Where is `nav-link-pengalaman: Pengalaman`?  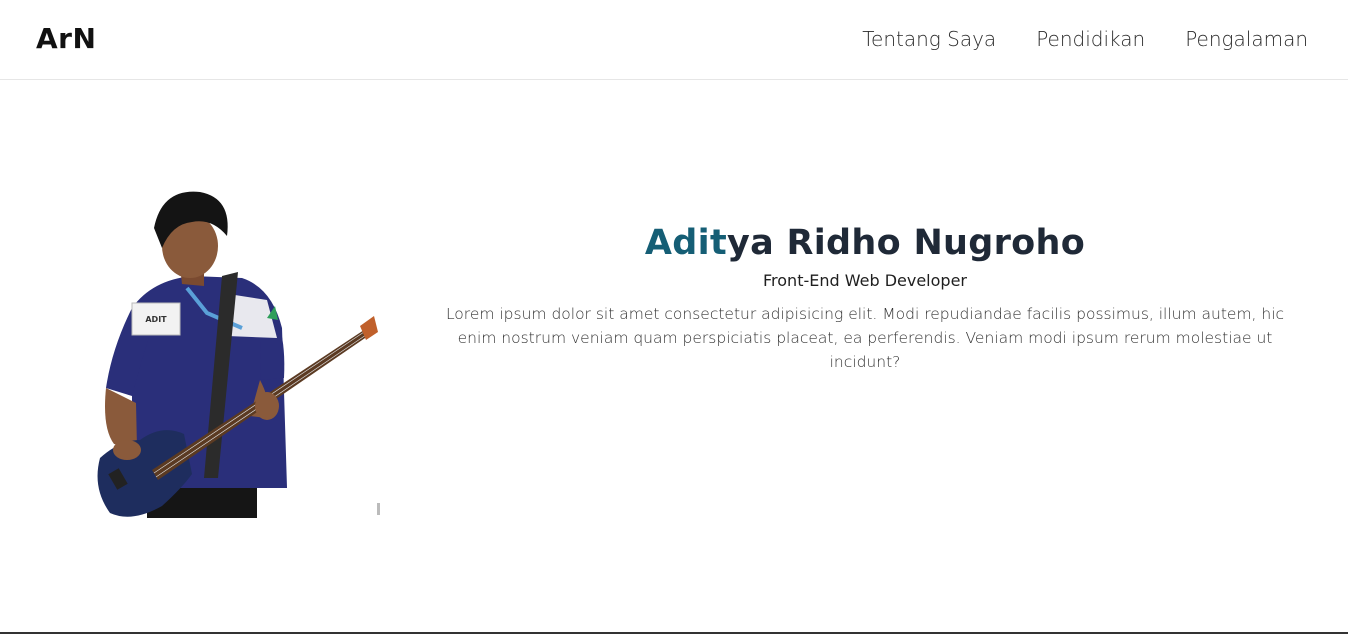 nav-link-pengalaman: Pengalaman is located at coordinates (1246, 39).